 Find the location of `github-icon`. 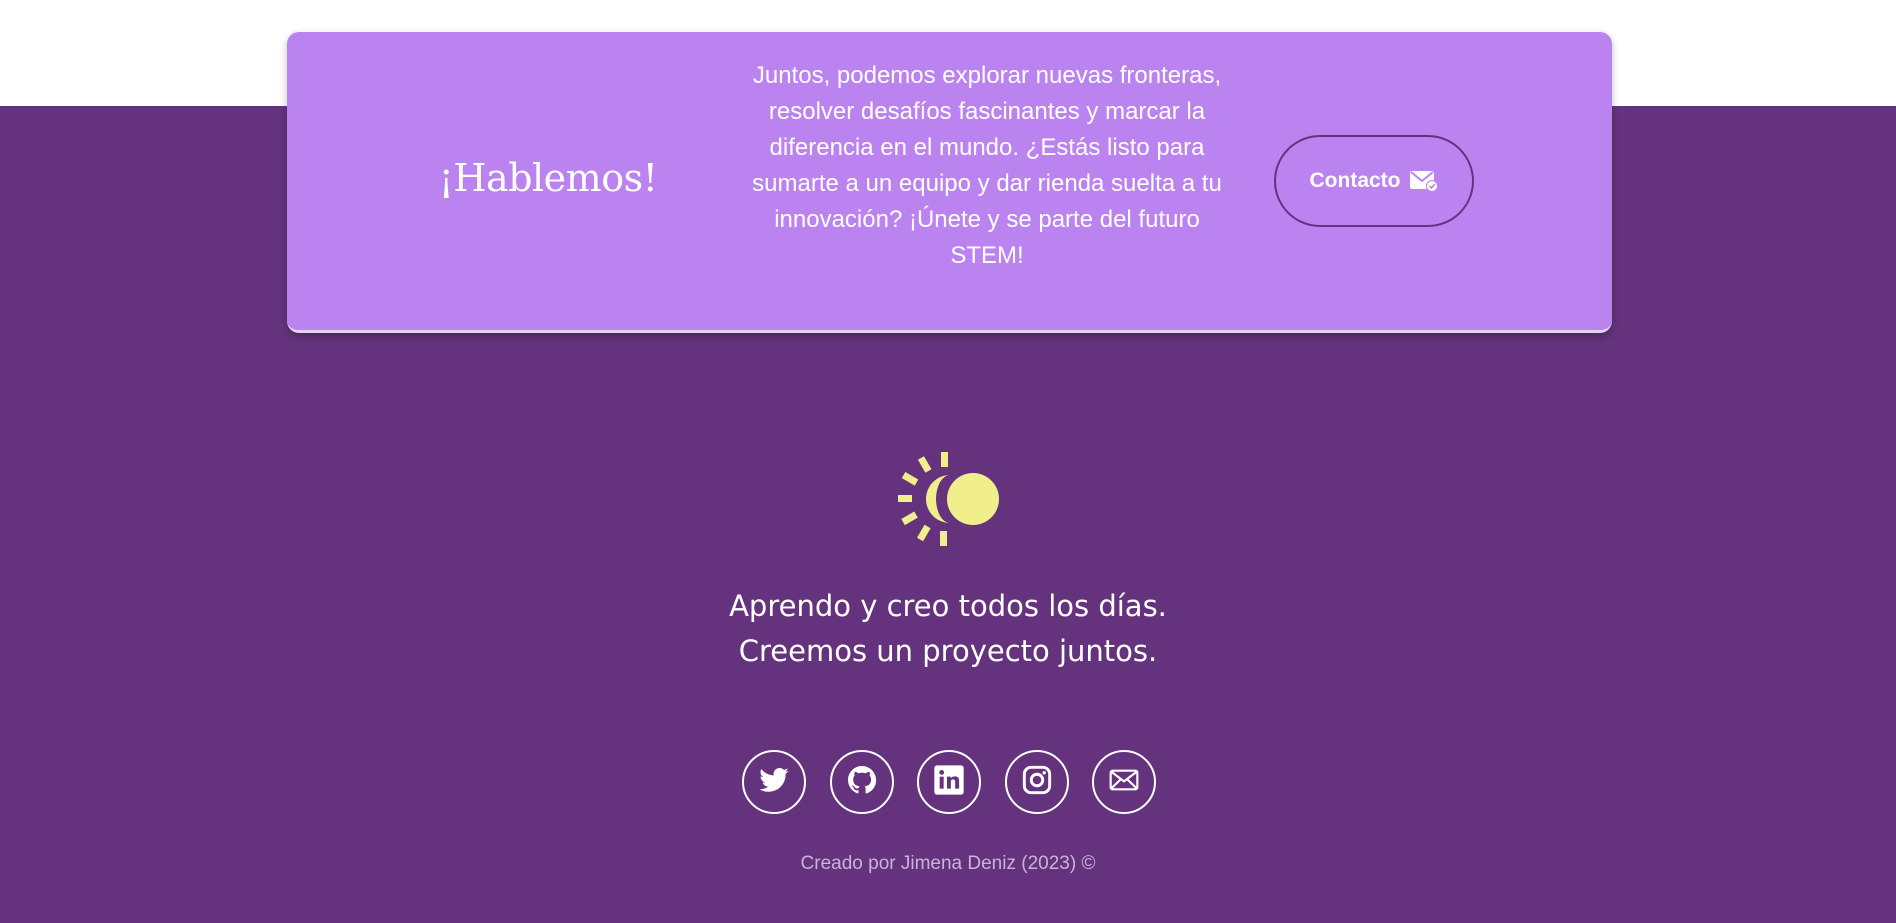

github-icon is located at coordinates (862, 782).